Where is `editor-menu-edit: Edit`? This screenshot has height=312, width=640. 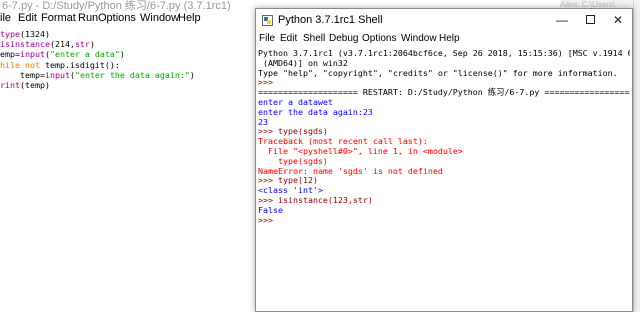
editor-menu-edit: Edit is located at coordinates (27, 18).